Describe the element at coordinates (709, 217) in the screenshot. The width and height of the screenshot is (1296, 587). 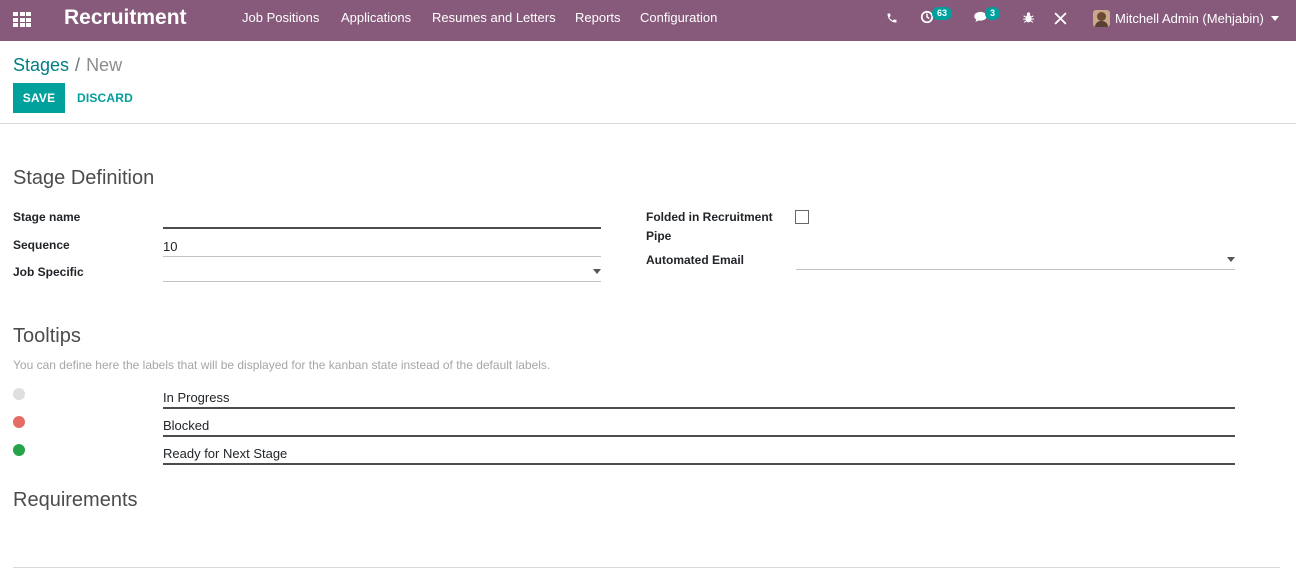
I see `folded-label-line-1: Folded in Recruitment` at that location.